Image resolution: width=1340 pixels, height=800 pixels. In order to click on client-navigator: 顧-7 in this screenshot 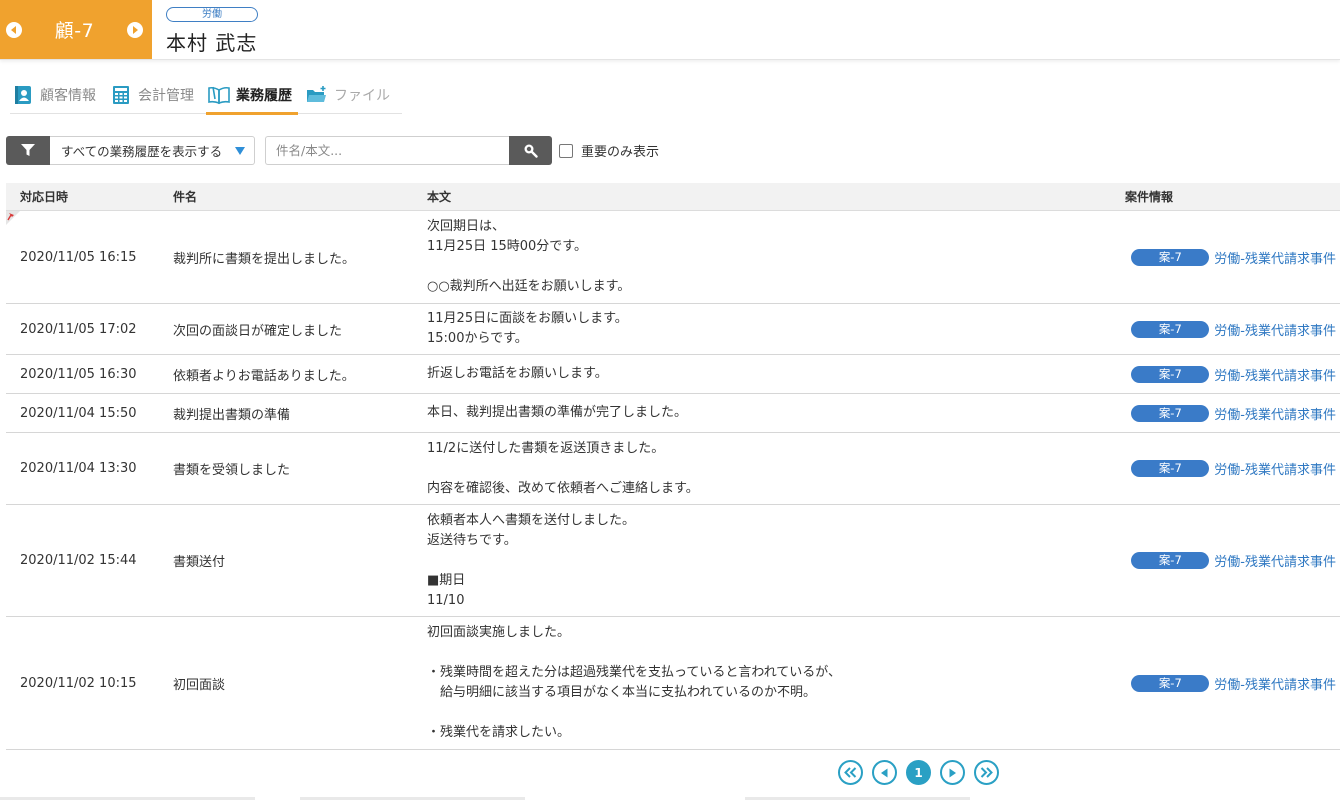, I will do `click(76, 29)`.